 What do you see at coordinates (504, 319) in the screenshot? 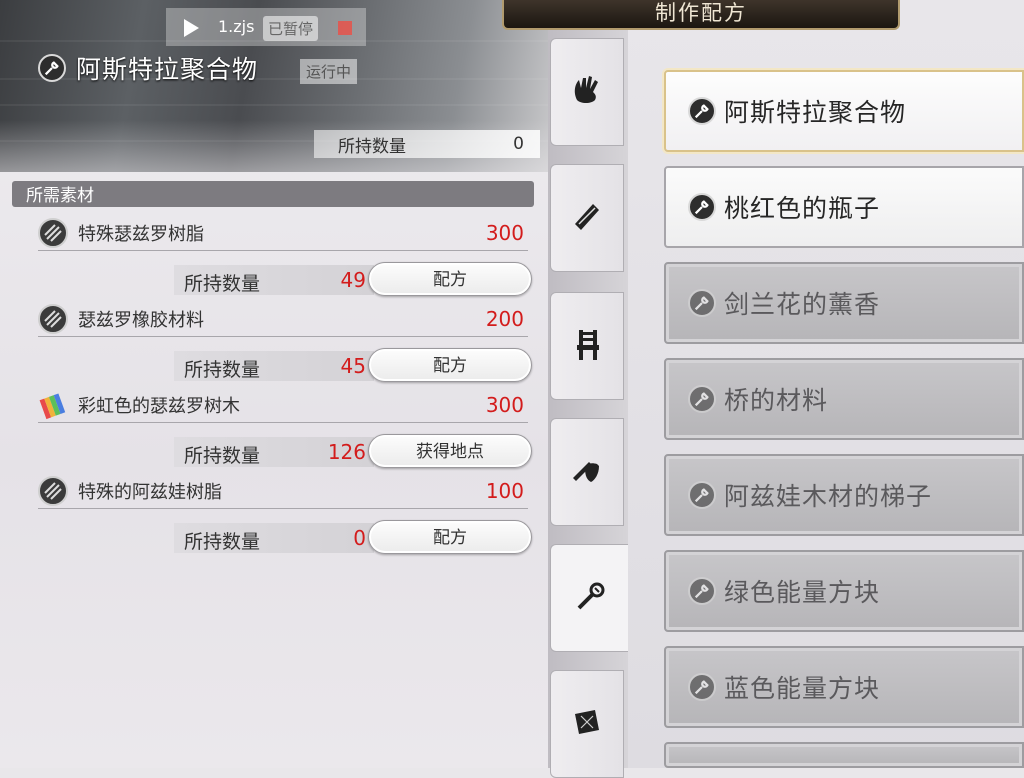
I see `material-required: 200` at bounding box center [504, 319].